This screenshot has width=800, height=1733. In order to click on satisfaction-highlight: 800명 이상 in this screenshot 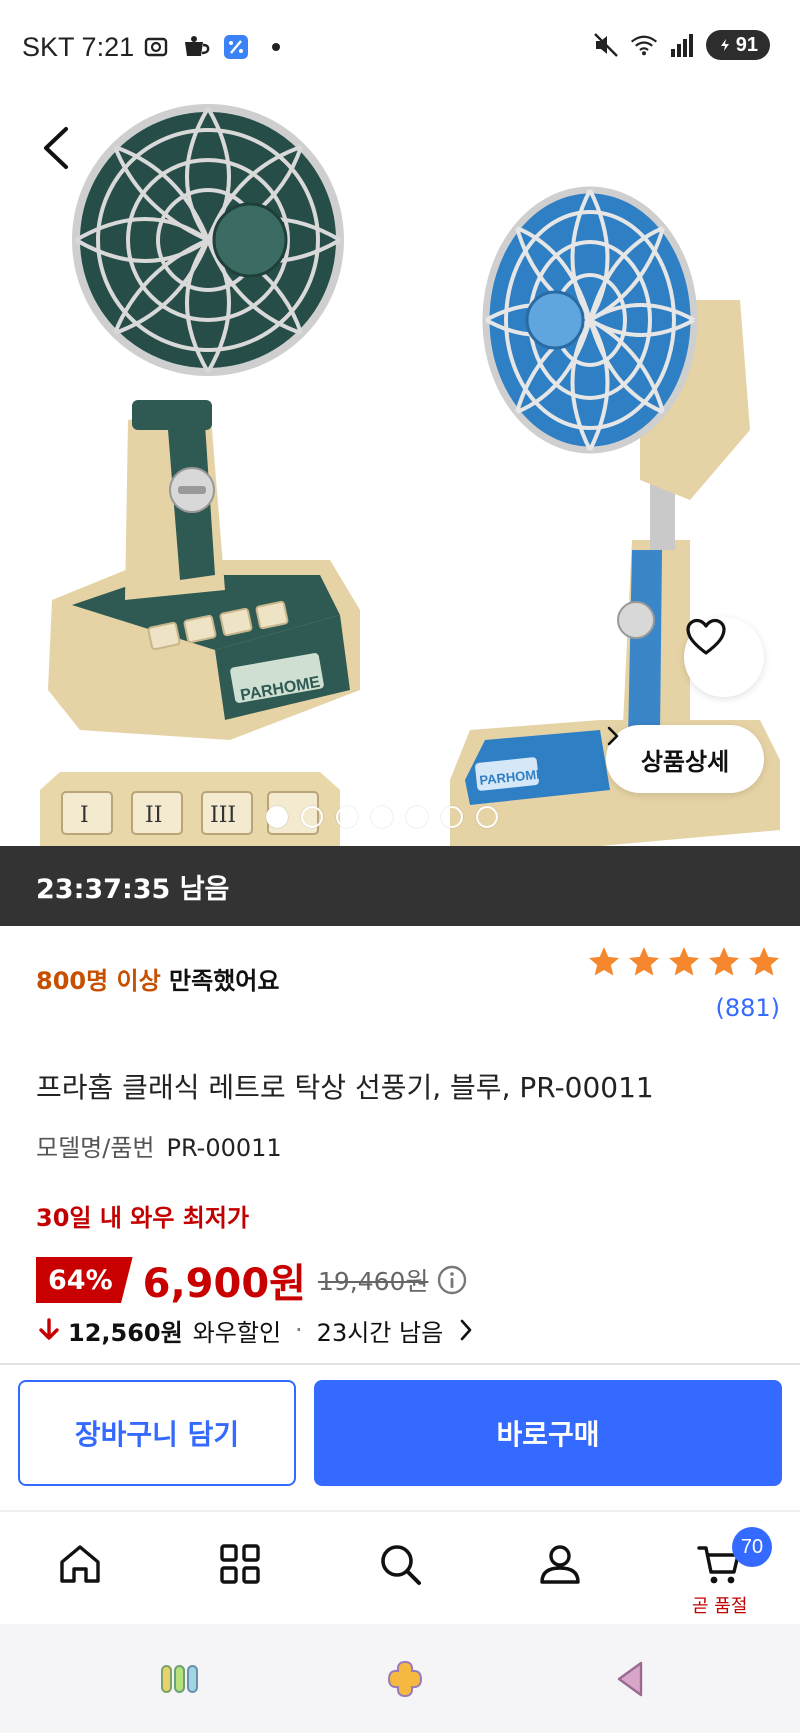, I will do `click(98, 981)`.